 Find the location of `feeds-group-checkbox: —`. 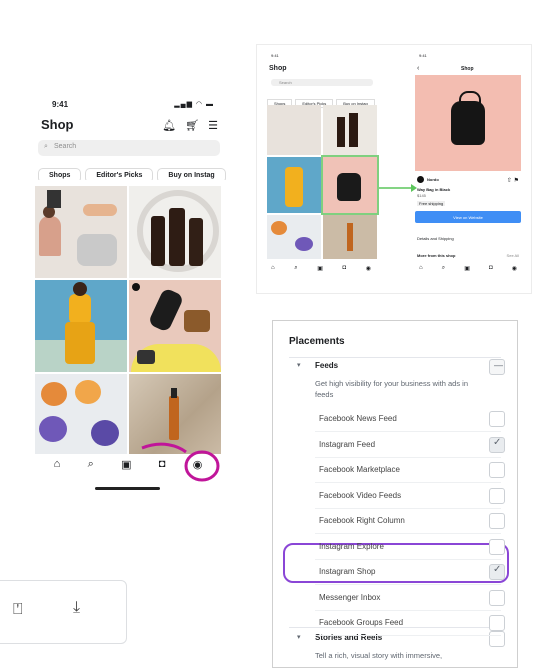

feeds-group-checkbox: — is located at coordinates (497, 367).